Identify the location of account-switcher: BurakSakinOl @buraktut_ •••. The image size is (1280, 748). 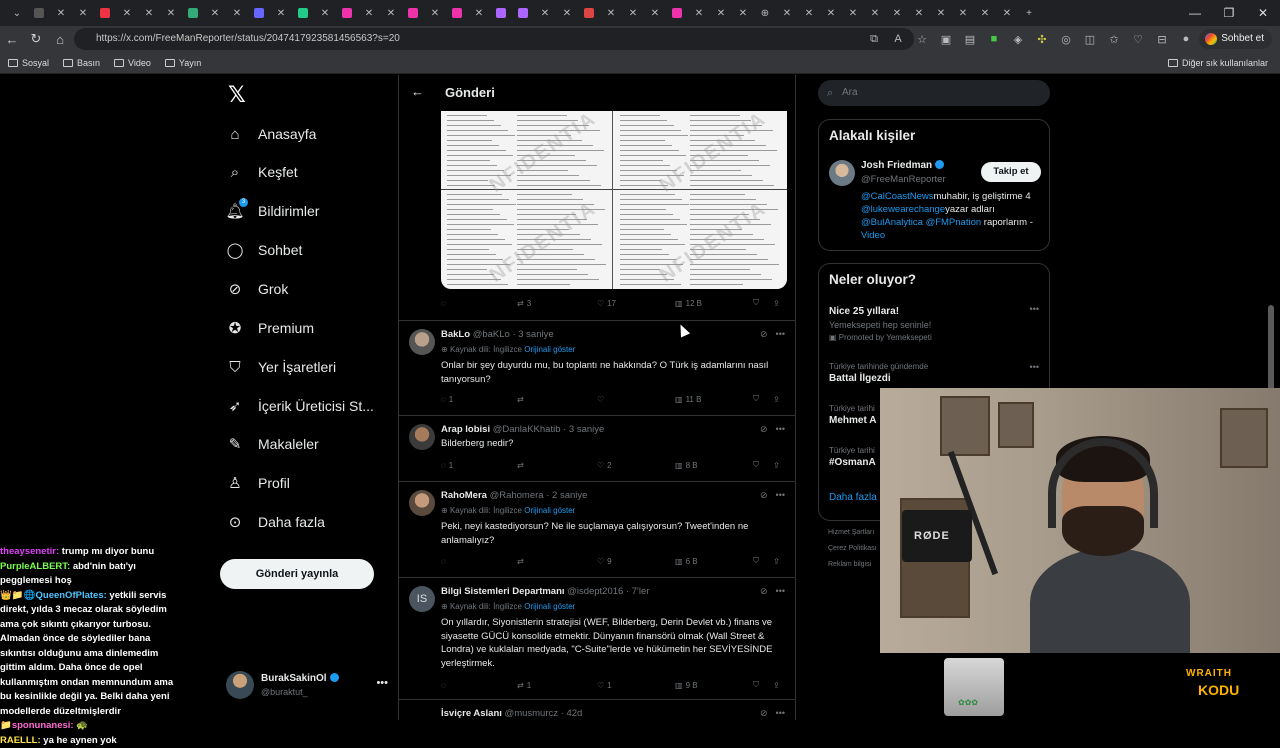
(311, 686).